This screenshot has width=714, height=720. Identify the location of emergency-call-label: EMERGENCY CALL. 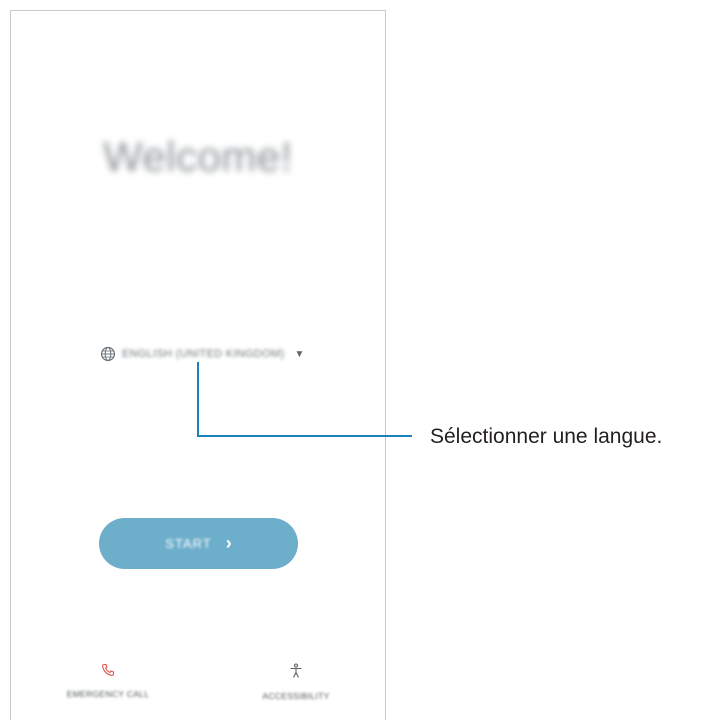
(108, 694).